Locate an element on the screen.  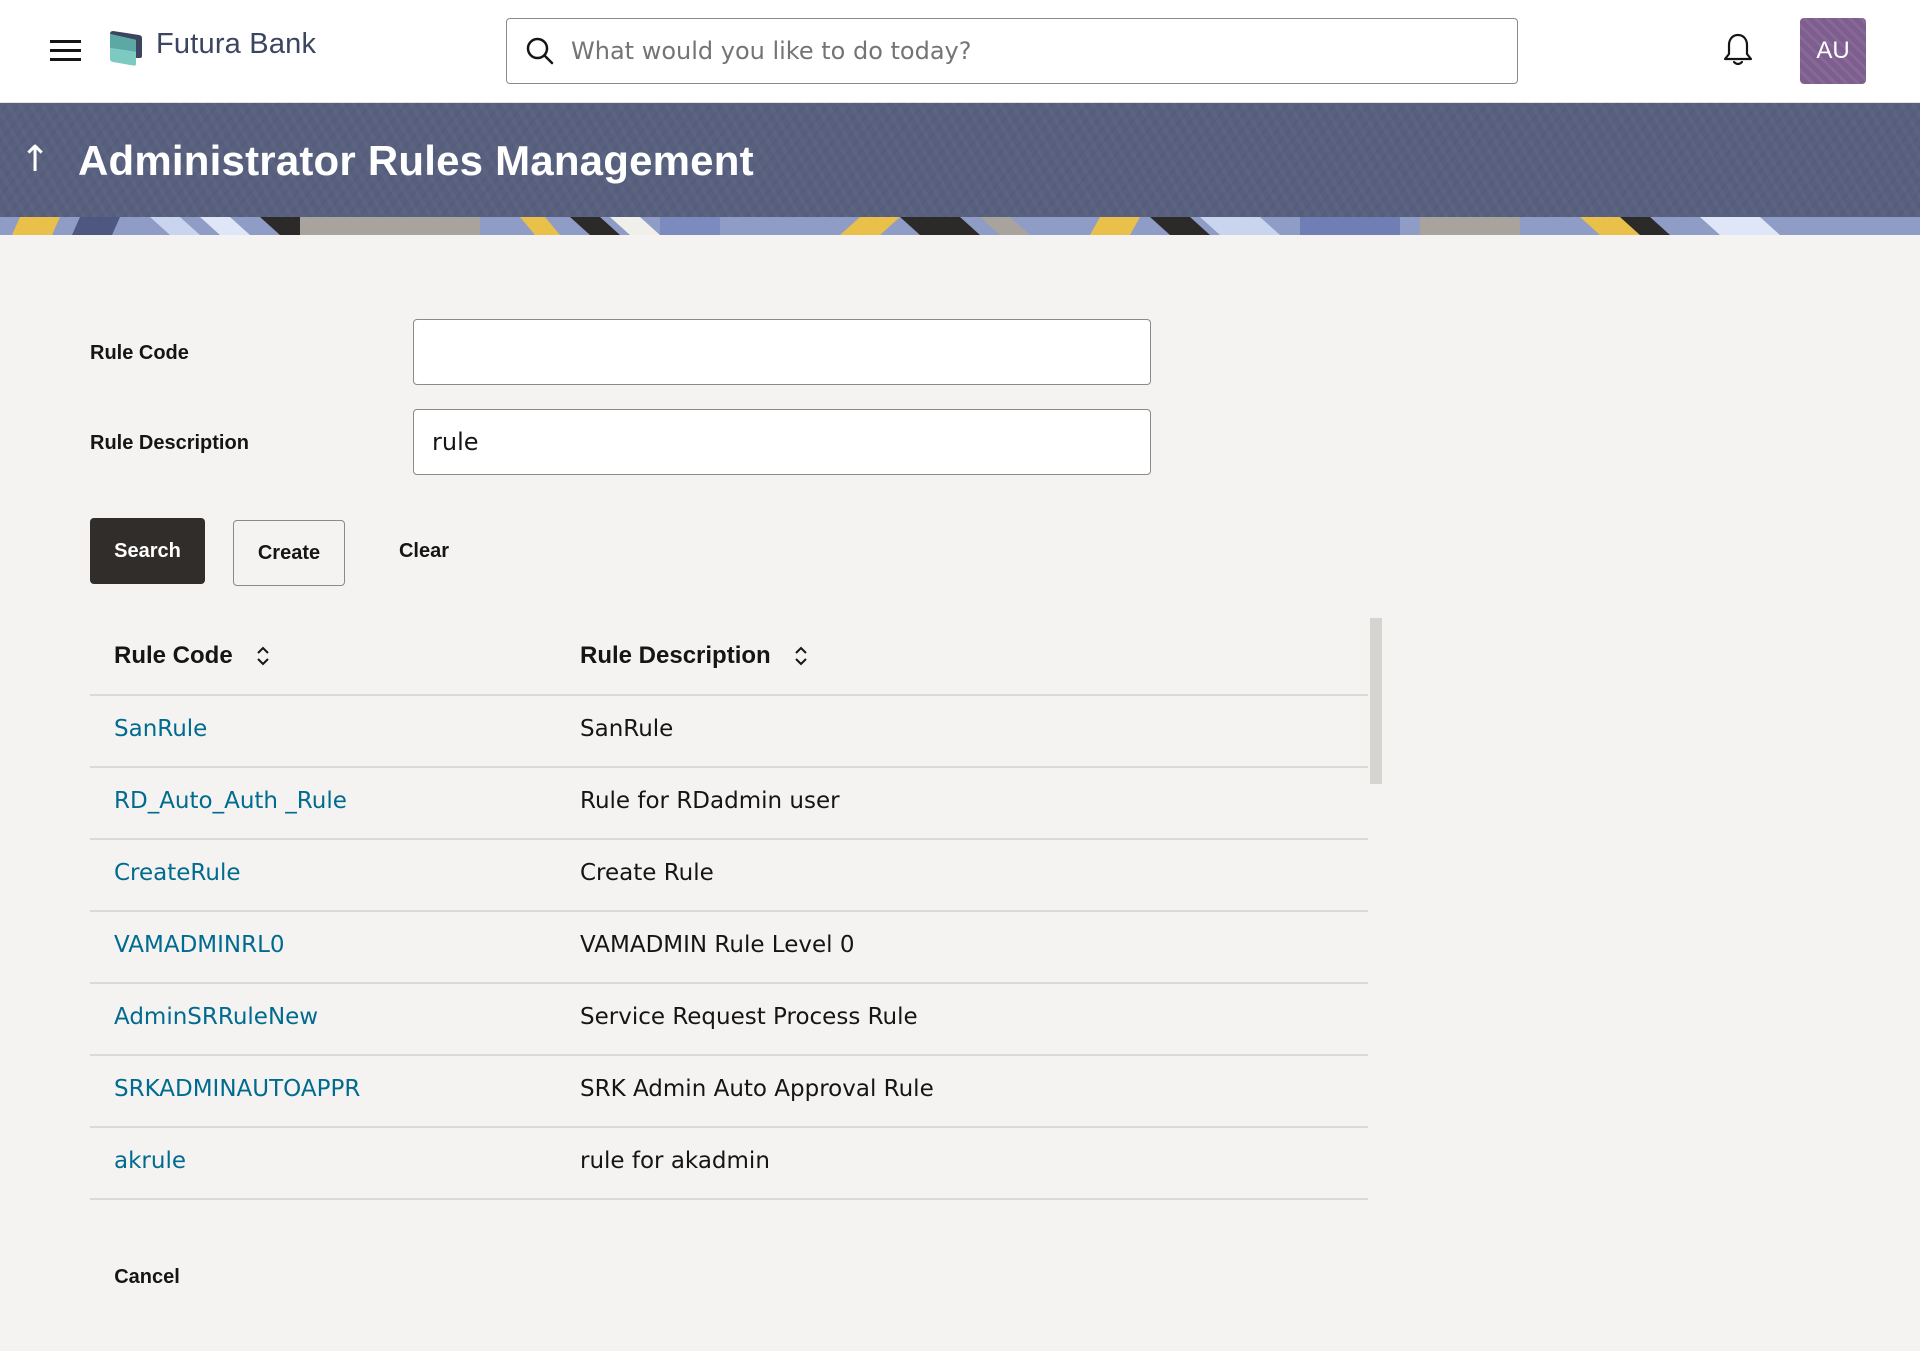
table-row: akrule rule for akadmin is located at coordinates (729, 1164).